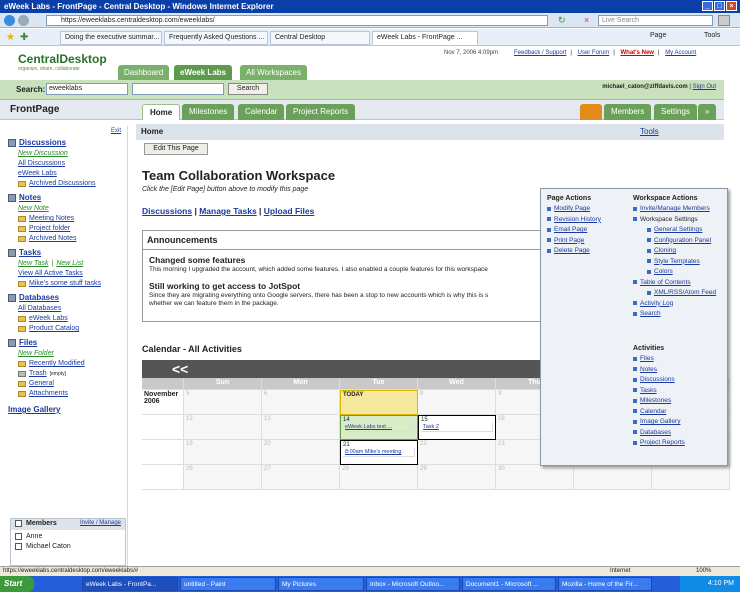 The height and width of the screenshot is (592, 740). What do you see at coordinates (574, 250) in the screenshot?
I see `page-action-item: Delete Page` at bounding box center [574, 250].